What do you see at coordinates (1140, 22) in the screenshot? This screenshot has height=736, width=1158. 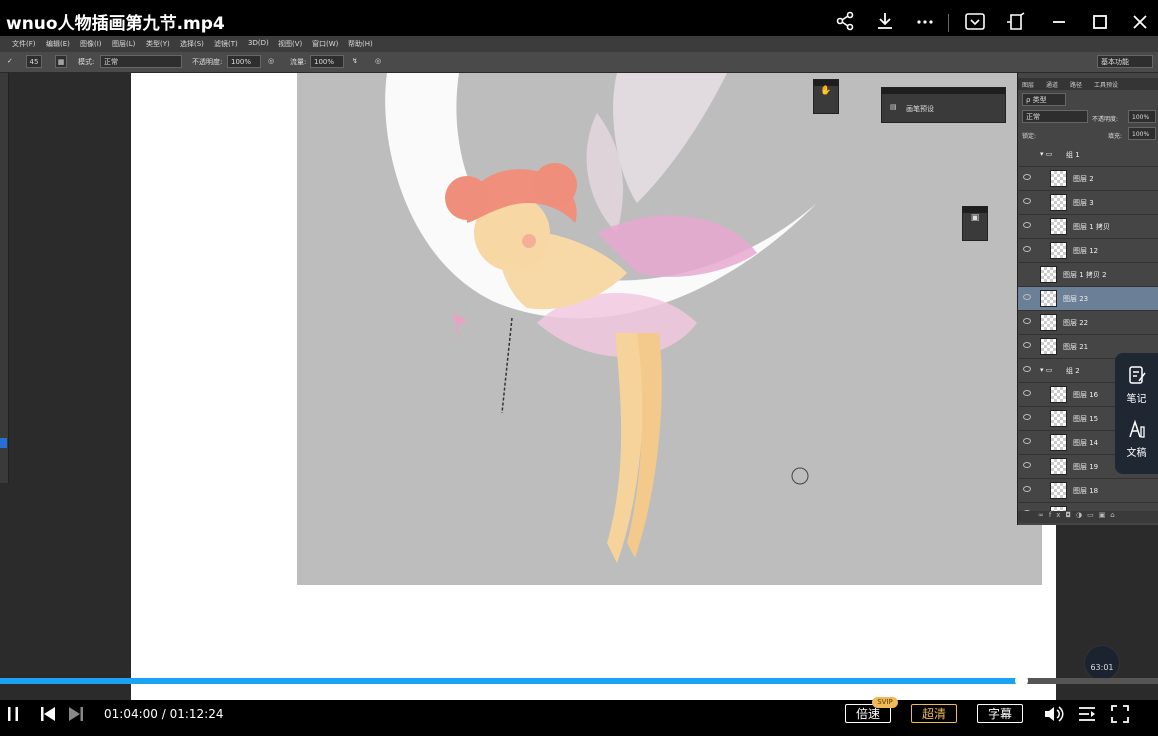 I see `close-icon` at bounding box center [1140, 22].